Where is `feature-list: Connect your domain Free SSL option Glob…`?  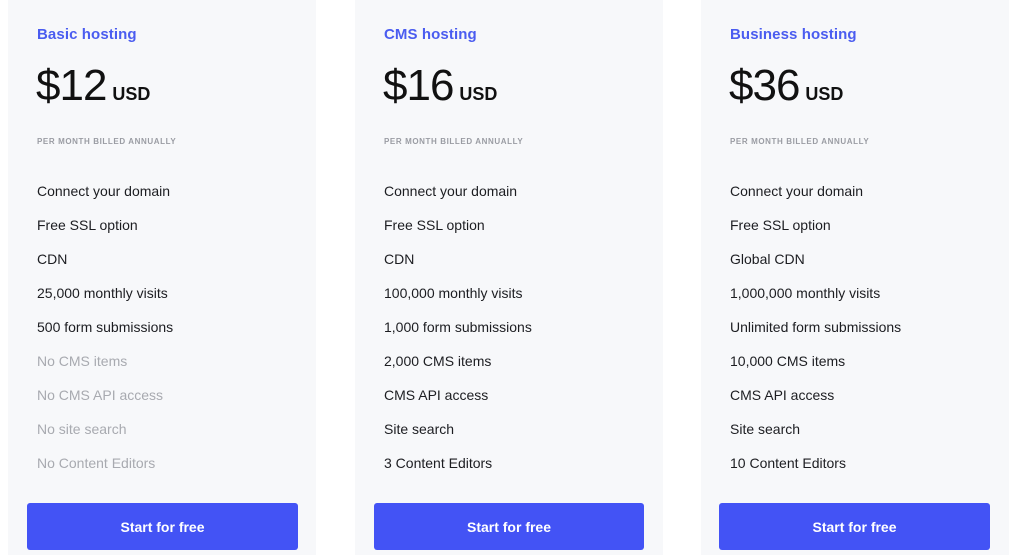 feature-list: Connect your domain Free SSL option Glob… is located at coordinates (815, 337).